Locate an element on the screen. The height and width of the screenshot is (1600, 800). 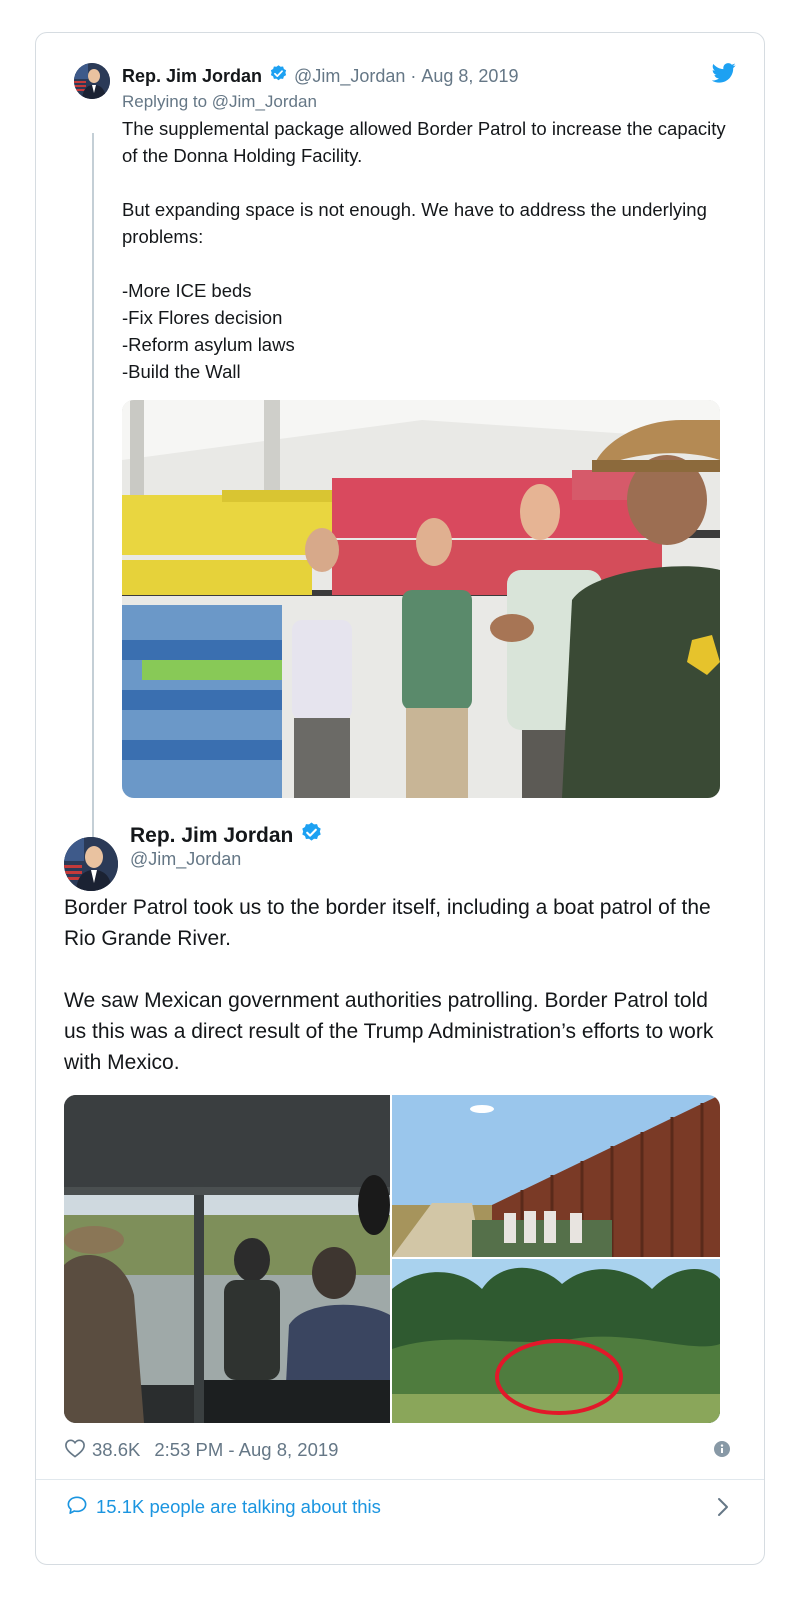
card-divider is located at coordinates (400, 1479).